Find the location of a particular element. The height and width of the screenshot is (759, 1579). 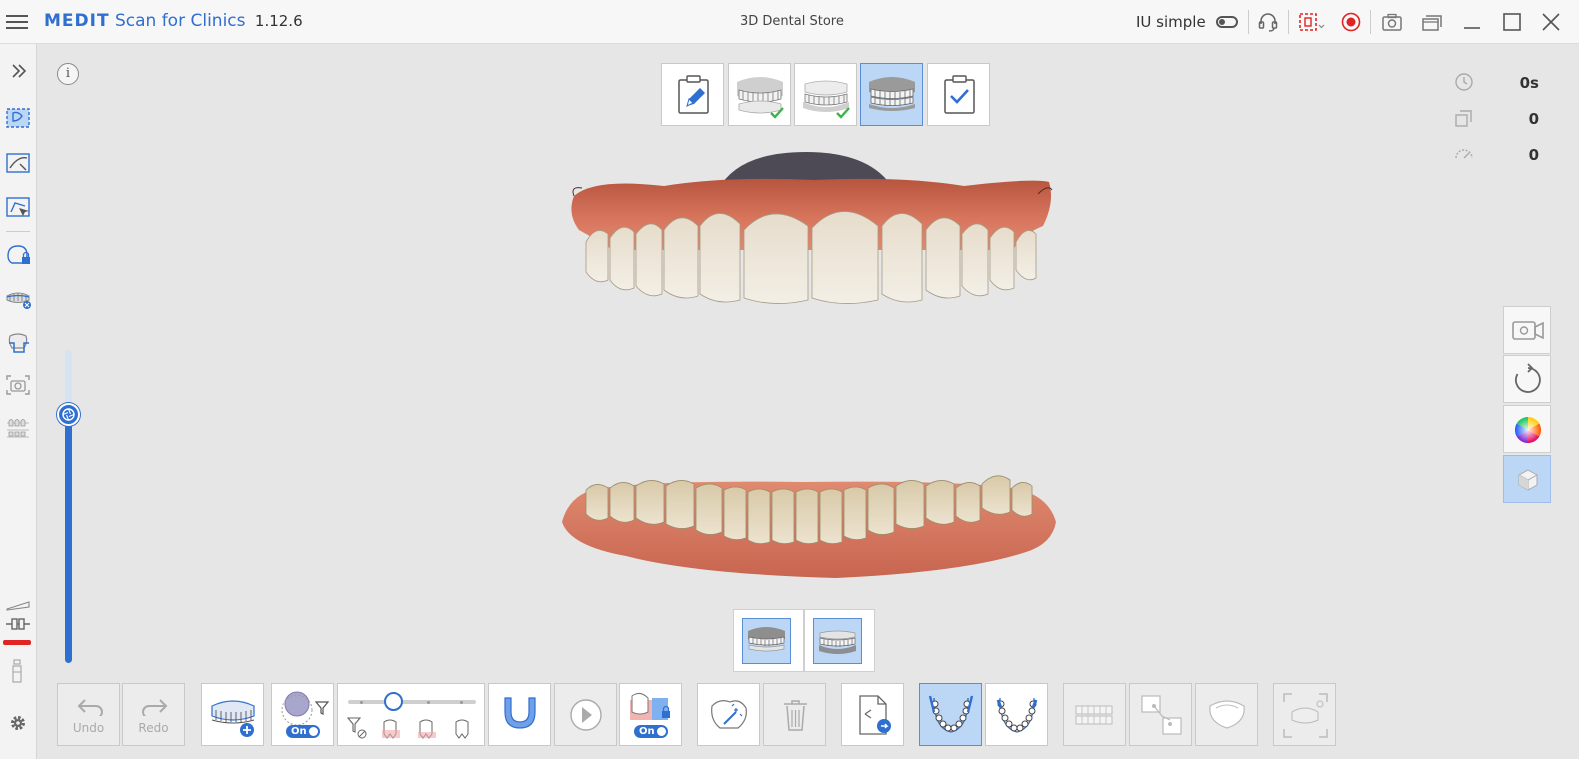

filter-button: On is located at coordinates (302, 714).